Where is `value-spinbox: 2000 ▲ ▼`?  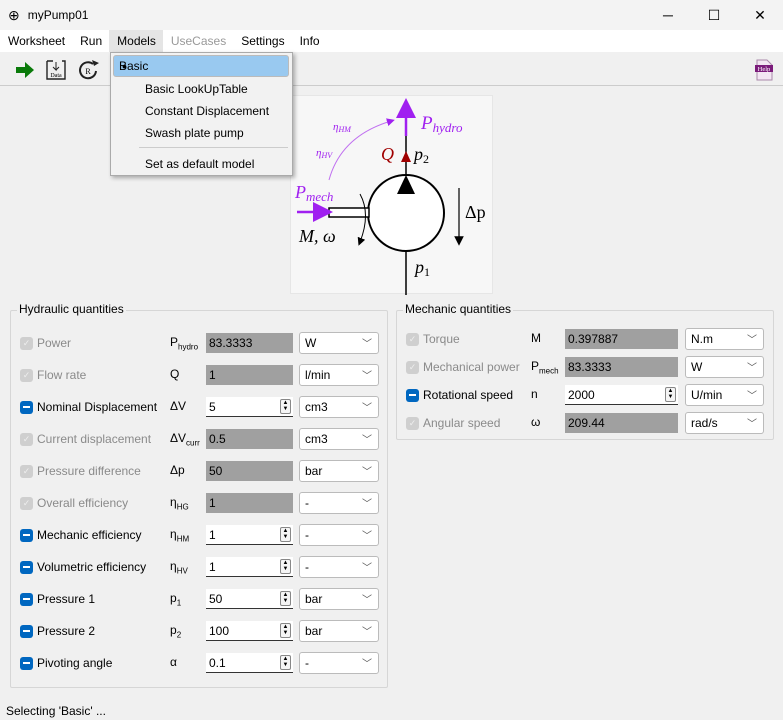
value-spinbox: 2000 ▲ ▼ is located at coordinates (621, 395).